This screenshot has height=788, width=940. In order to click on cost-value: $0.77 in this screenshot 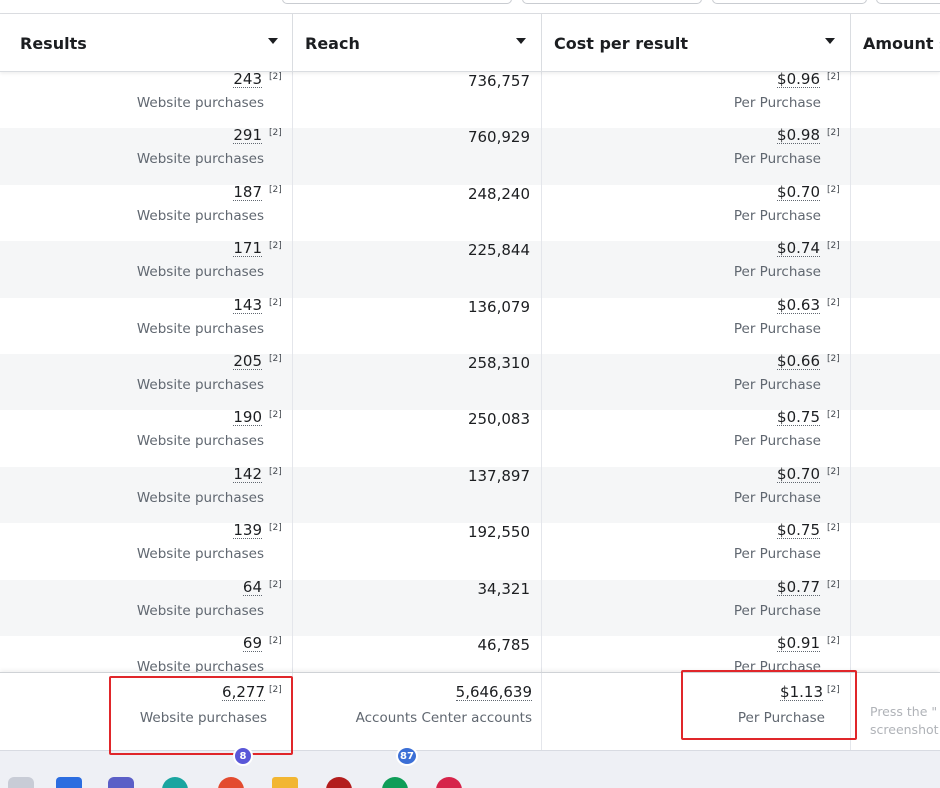, I will do `click(798, 587)`.